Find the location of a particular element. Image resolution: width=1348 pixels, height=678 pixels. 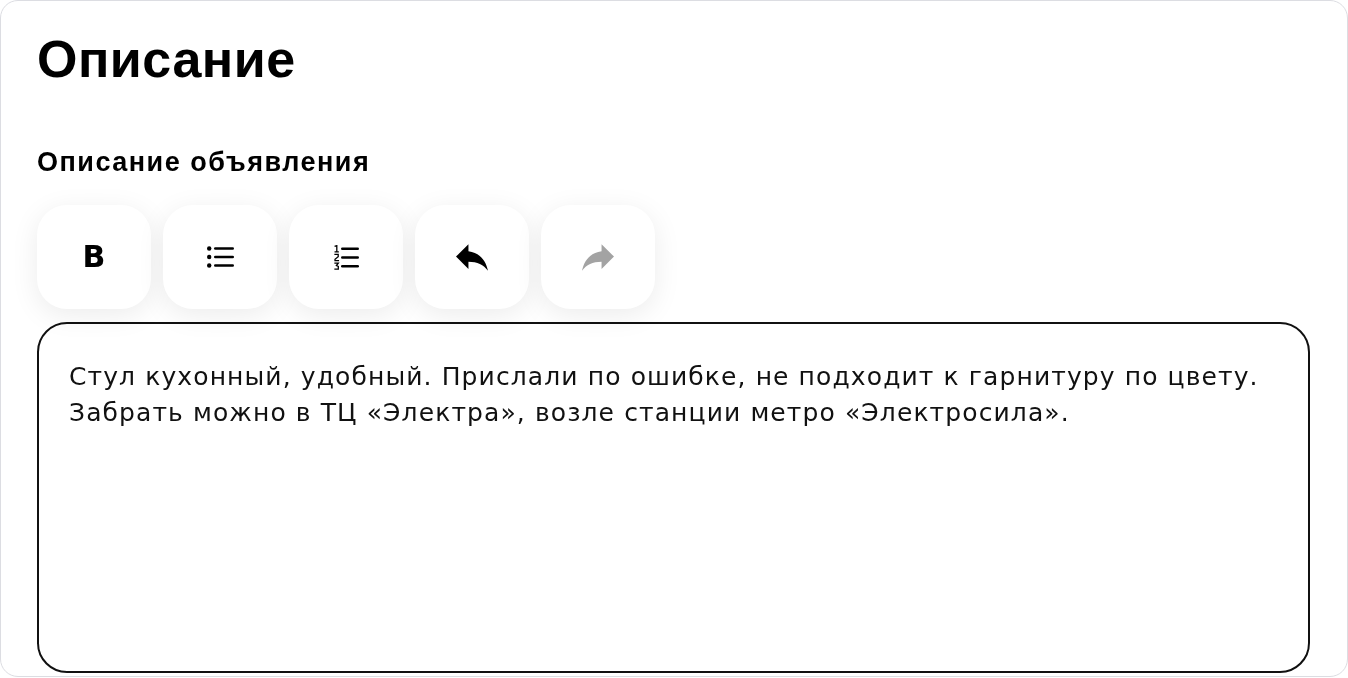

undo-icon is located at coordinates (472, 257).